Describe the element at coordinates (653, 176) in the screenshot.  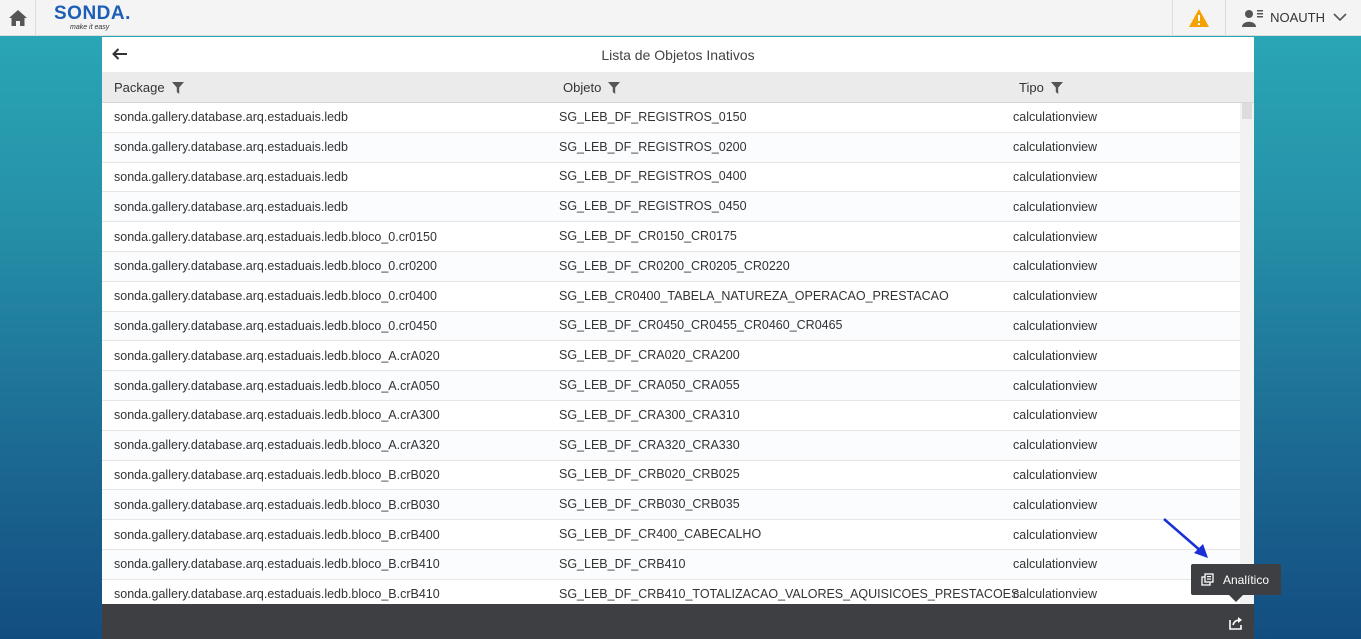
I see `cell-objeto: SG_LEB_DF_REGISTROS_0400` at that location.